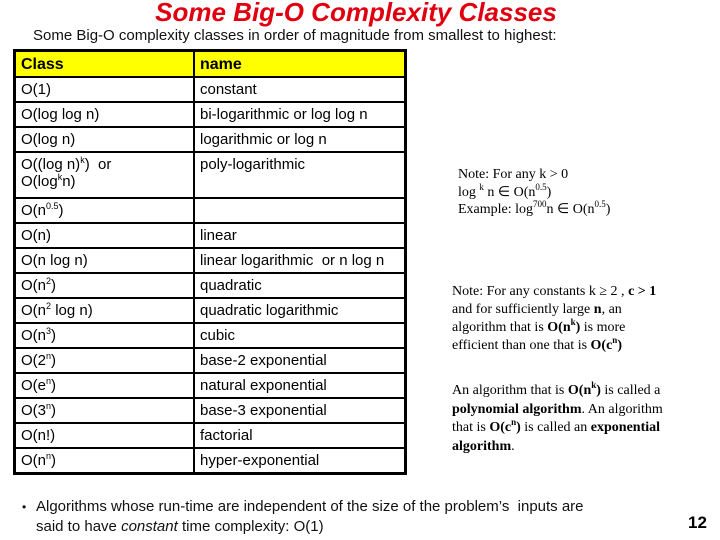  Describe the element at coordinates (300, 335) in the screenshot. I see `name-cell: cubic` at that location.